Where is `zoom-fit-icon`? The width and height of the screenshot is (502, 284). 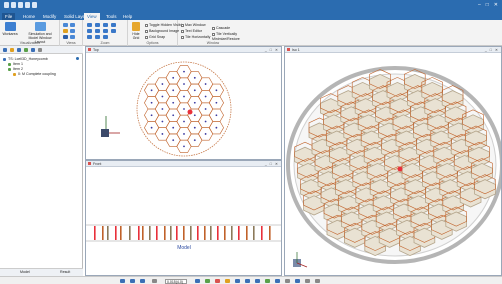 zoom-fit-icon is located at coordinates (105, 25).